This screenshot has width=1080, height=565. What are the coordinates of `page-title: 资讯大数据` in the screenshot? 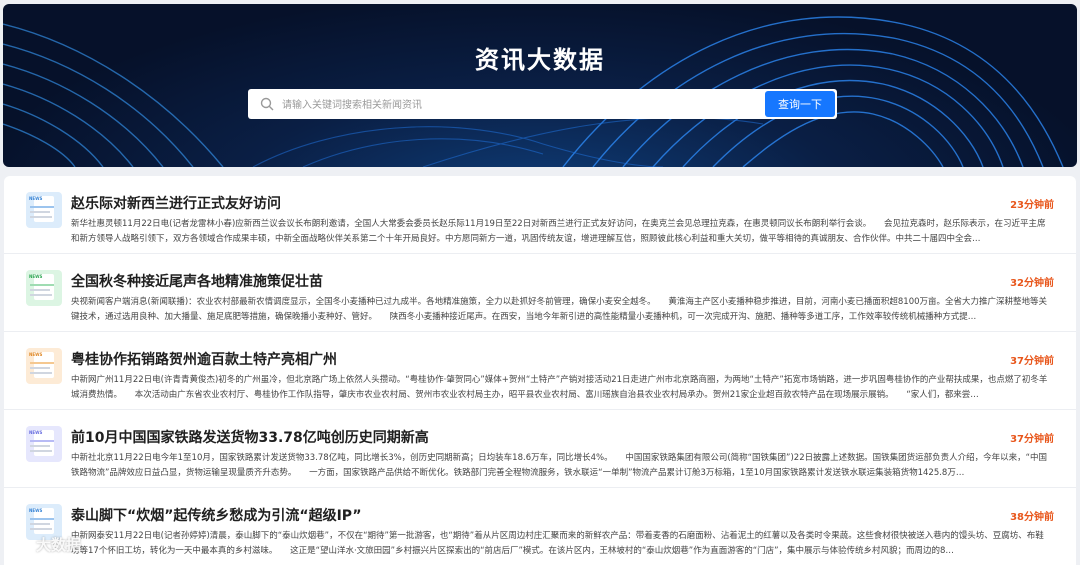 It's located at (540, 60).